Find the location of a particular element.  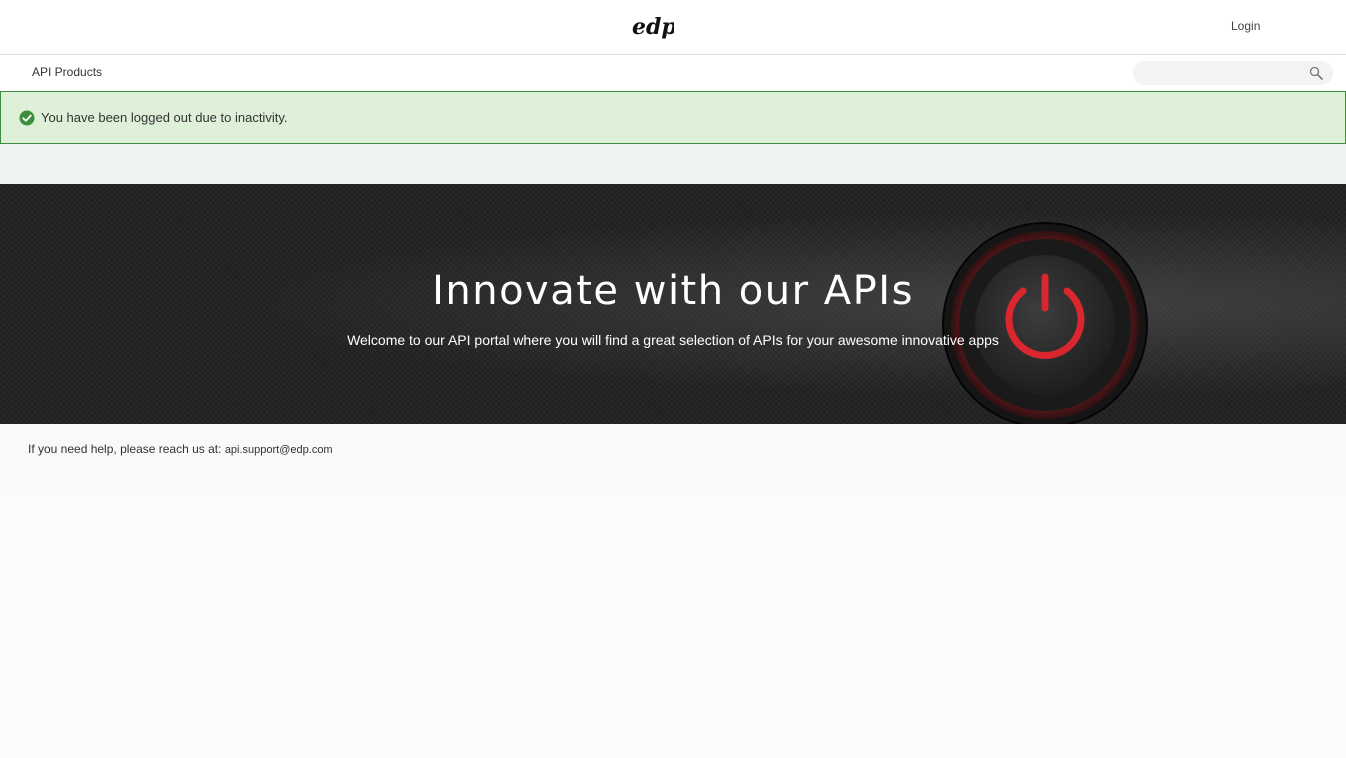

logo-text: edp is located at coordinates (653, 27).